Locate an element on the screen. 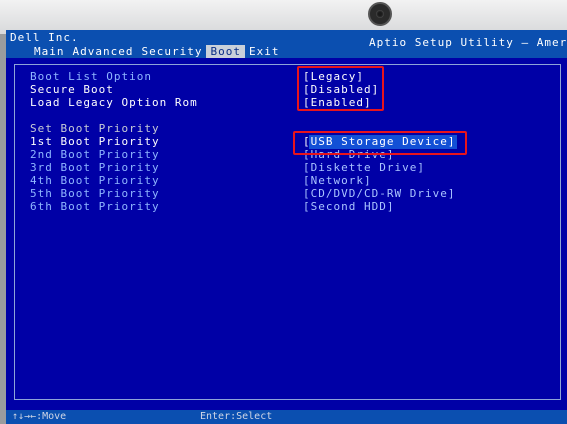 Image resolution: width=567 pixels, height=424 pixels. tab-security: Security is located at coordinates (171, 51).